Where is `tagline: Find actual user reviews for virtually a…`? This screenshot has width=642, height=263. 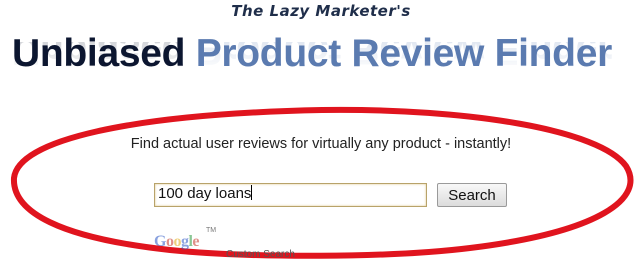
tagline: Find actual user reviews for virtually a… is located at coordinates (321, 144).